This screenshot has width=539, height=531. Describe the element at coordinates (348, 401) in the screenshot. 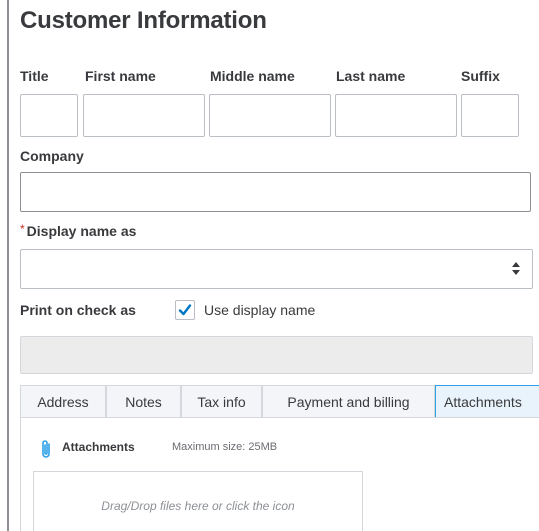

I see `tab-payment-and-billing: Payment and billing` at that location.